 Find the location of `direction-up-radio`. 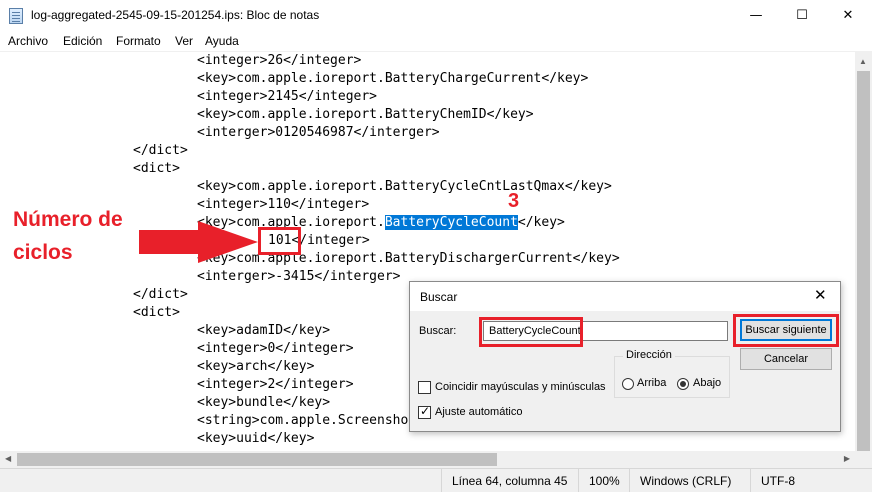

direction-up-radio is located at coordinates (628, 384).